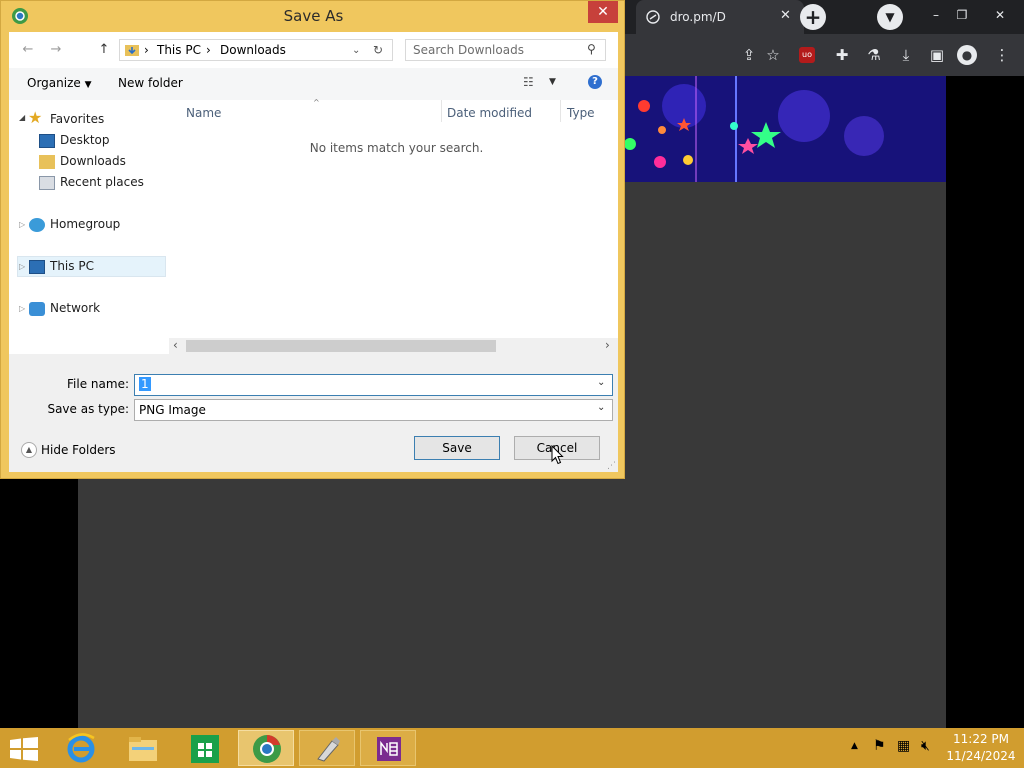  What do you see at coordinates (749, 55) in the screenshot?
I see `share-icon: ⇪` at bounding box center [749, 55].